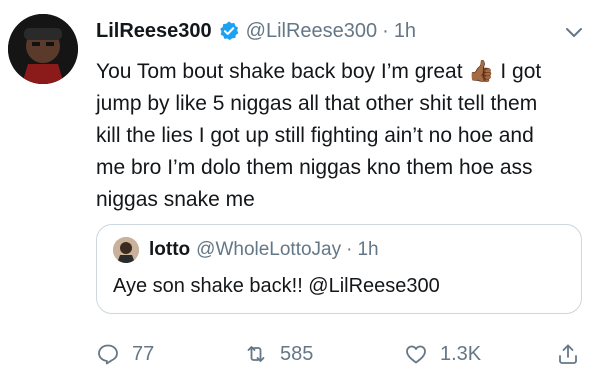 This screenshot has width=595, height=383. What do you see at coordinates (256, 354) in the screenshot?
I see `retweet-icon` at bounding box center [256, 354].